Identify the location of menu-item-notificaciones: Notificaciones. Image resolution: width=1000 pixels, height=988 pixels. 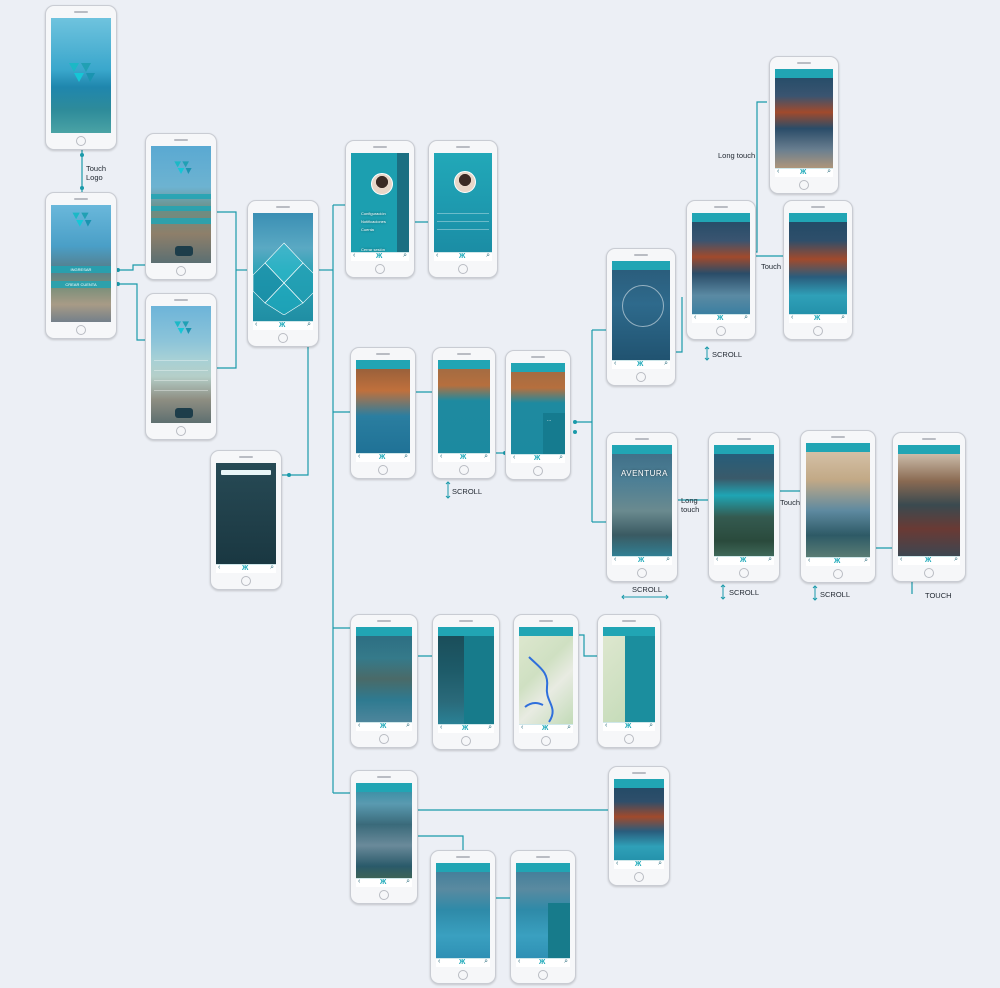
(373, 221).